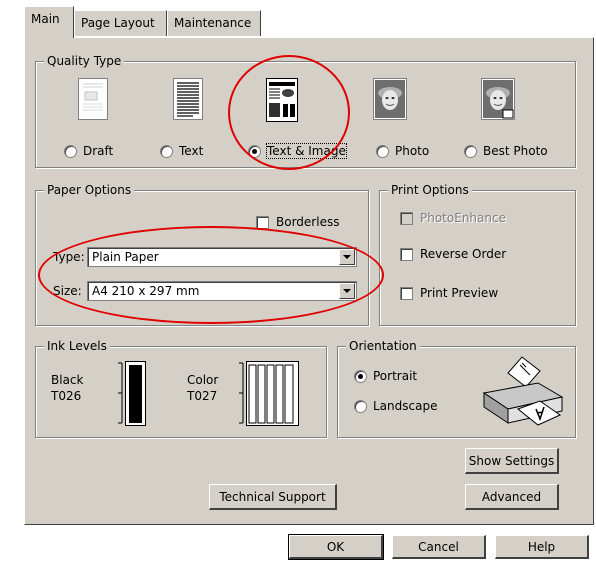  Describe the element at coordinates (89, 190) in the screenshot. I see `paper-options-title: Paper Options` at that location.